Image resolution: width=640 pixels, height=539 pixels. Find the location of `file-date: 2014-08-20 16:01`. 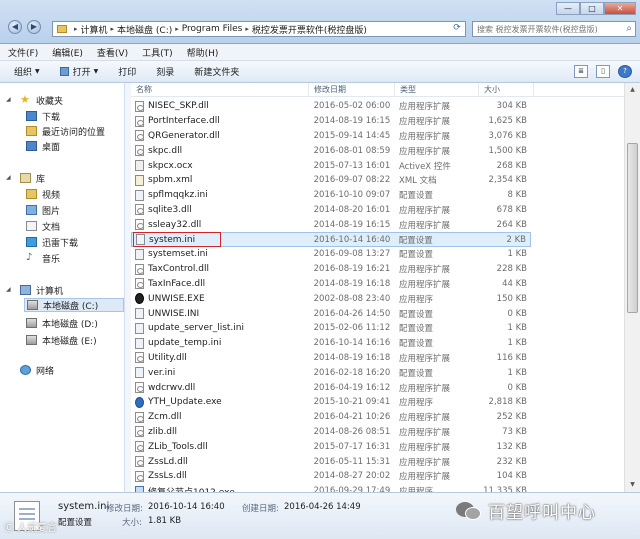

file-date: 2014-08-20 16:01 is located at coordinates (352, 209).